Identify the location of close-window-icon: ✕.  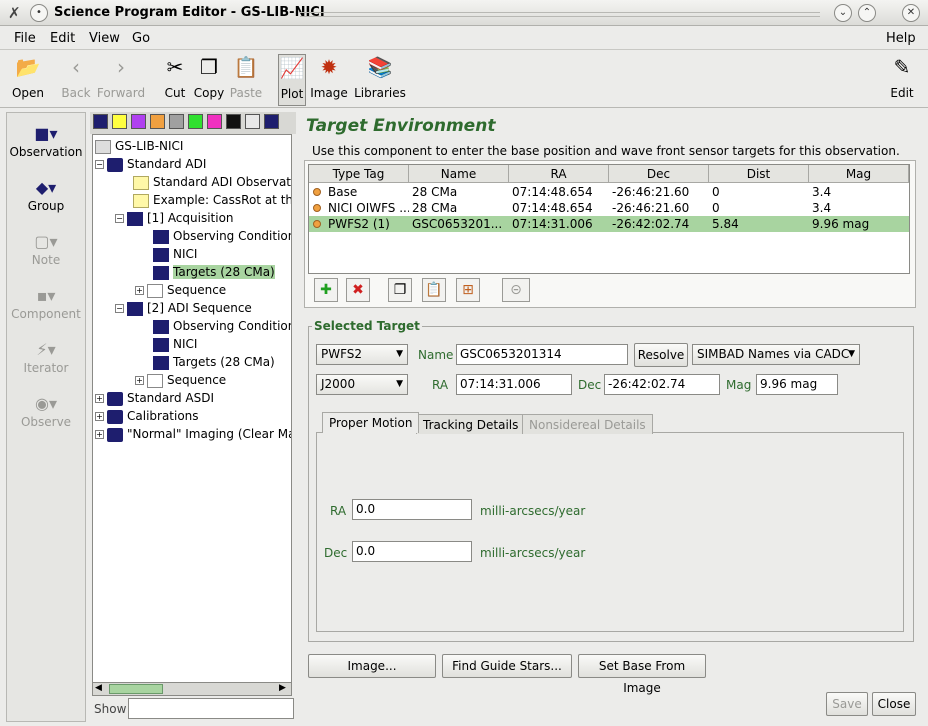
(911, 13).